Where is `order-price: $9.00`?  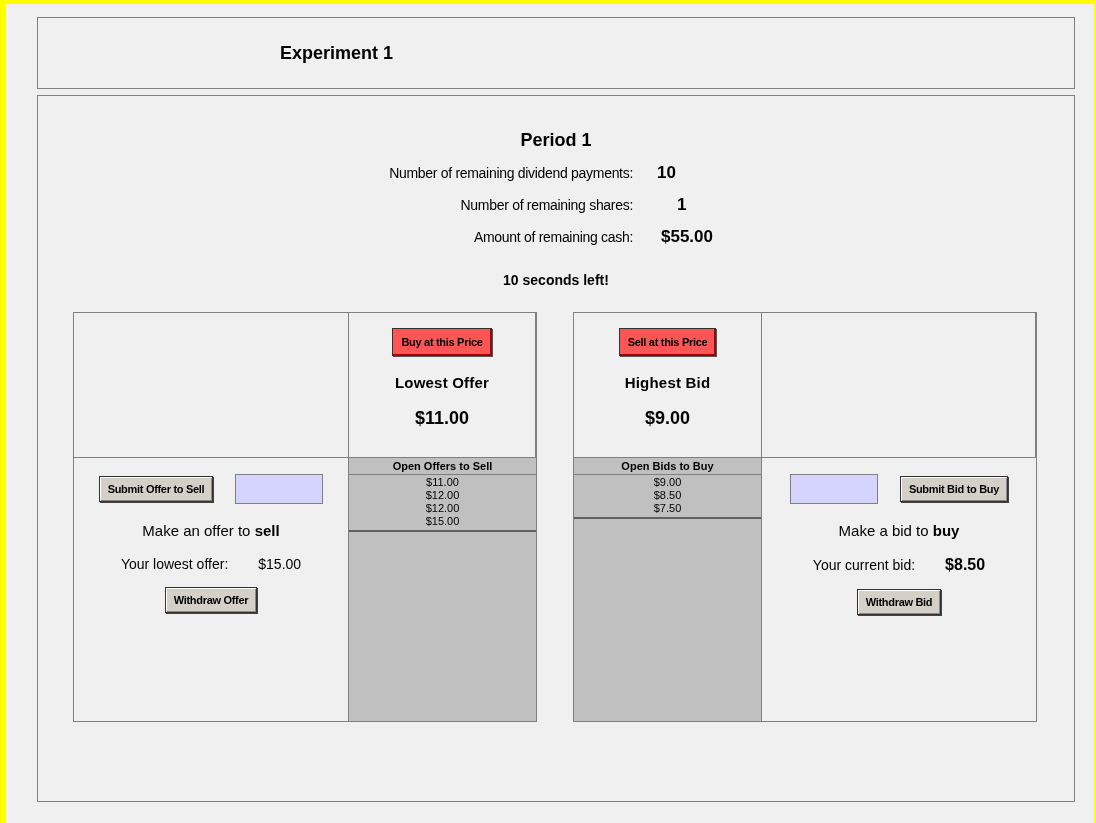
order-price: $9.00 is located at coordinates (667, 482).